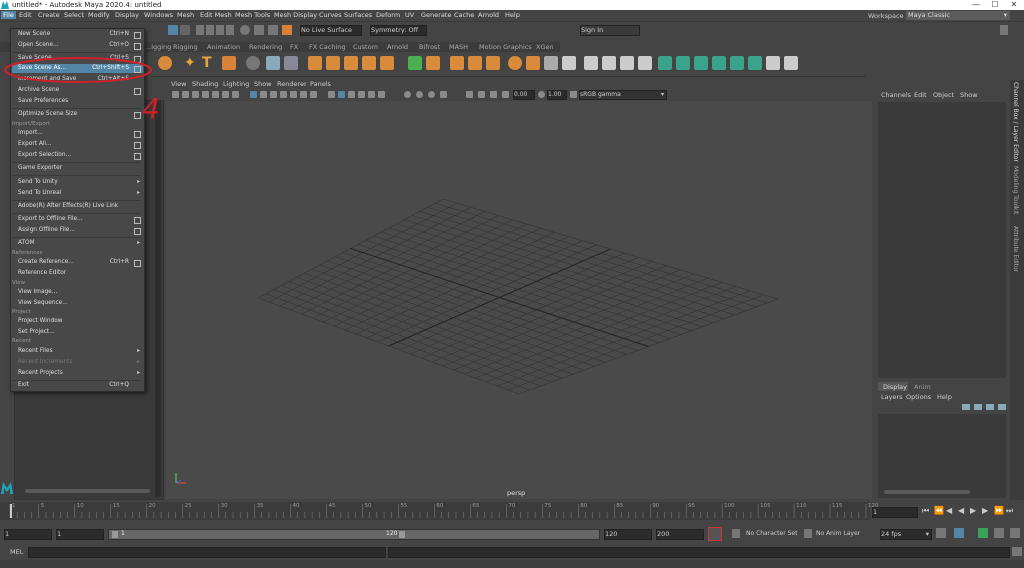  Describe the element at coordinates (215, 94) in the screenshot. I see `lock-camera-icon` at that location.